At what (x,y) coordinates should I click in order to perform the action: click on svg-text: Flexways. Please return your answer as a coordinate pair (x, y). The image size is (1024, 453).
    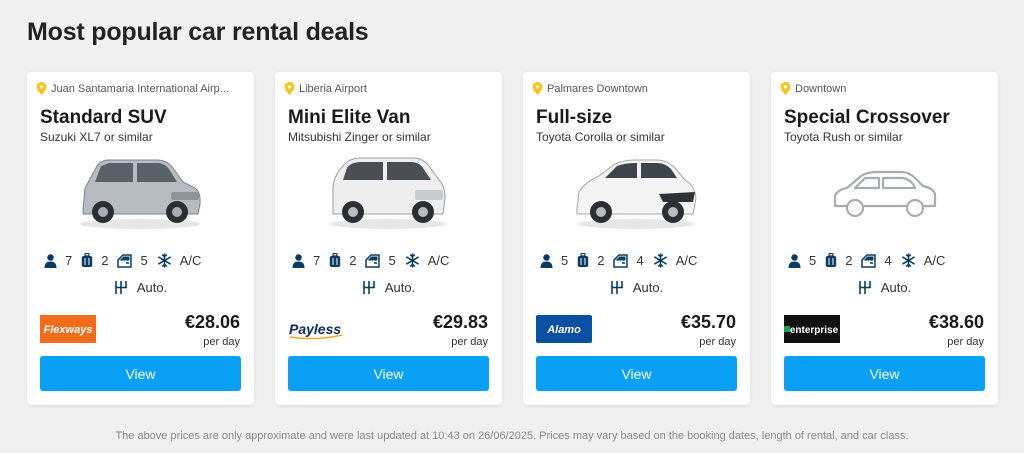
    Looking at the image, I should click on (68, 330).